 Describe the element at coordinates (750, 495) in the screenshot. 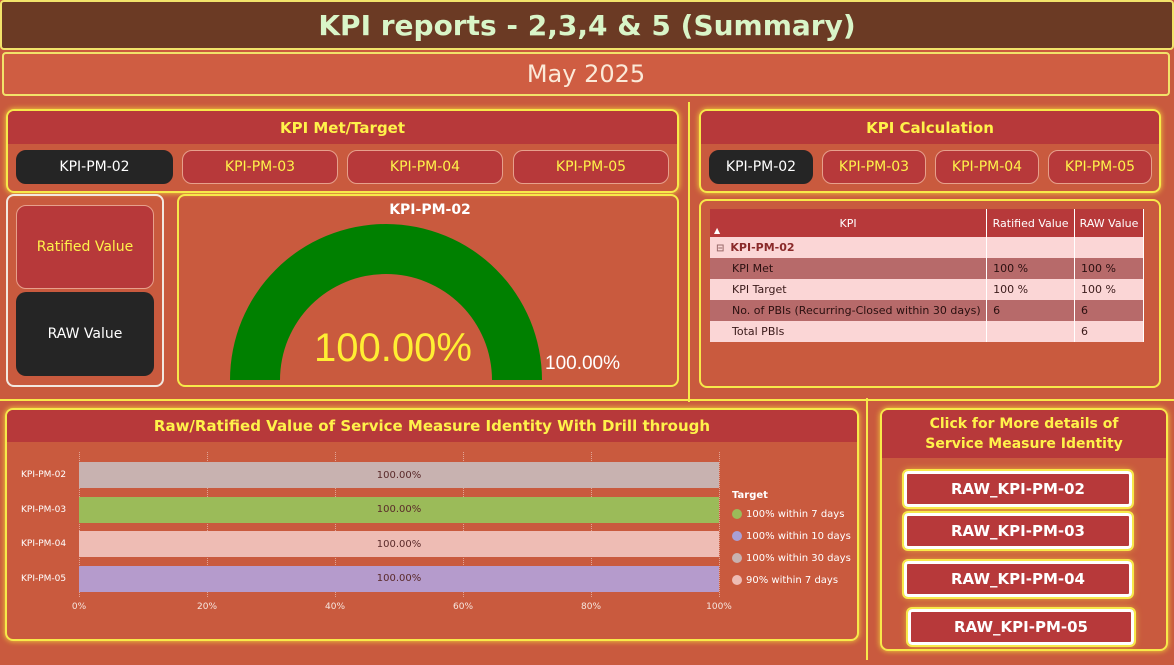

I see `legend-title: Target` at that location.